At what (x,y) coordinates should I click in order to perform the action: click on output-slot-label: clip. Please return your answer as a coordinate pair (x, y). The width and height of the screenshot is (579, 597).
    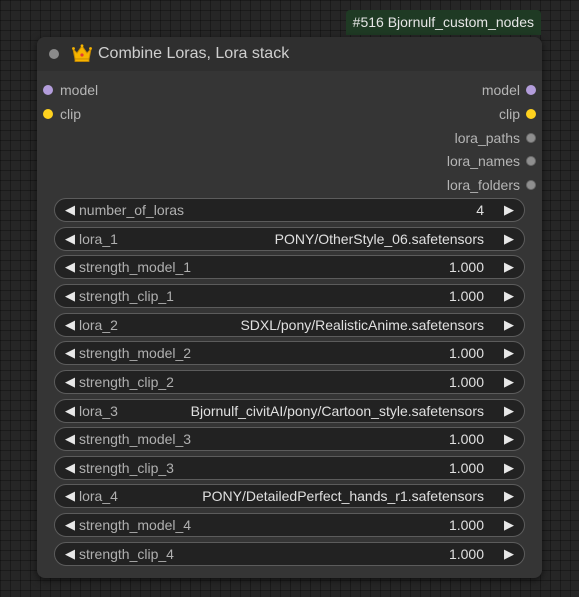
    Looking at the image, I should click on (509, 114).